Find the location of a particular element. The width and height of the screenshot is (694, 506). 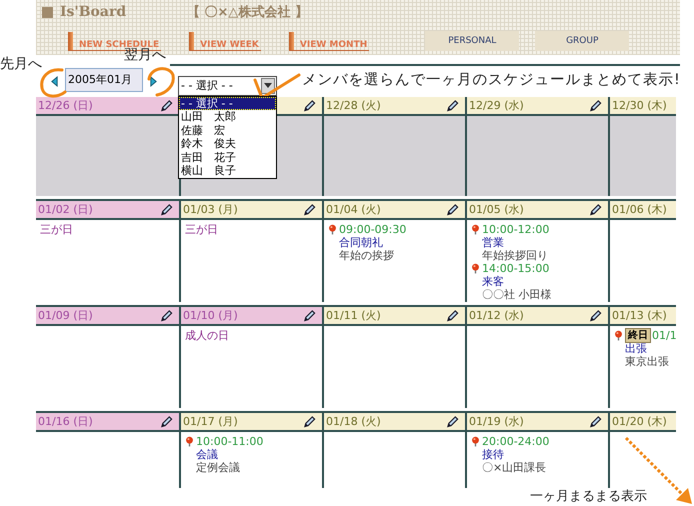

nav-button: PERSONAL is located at coordinates (472, 41).